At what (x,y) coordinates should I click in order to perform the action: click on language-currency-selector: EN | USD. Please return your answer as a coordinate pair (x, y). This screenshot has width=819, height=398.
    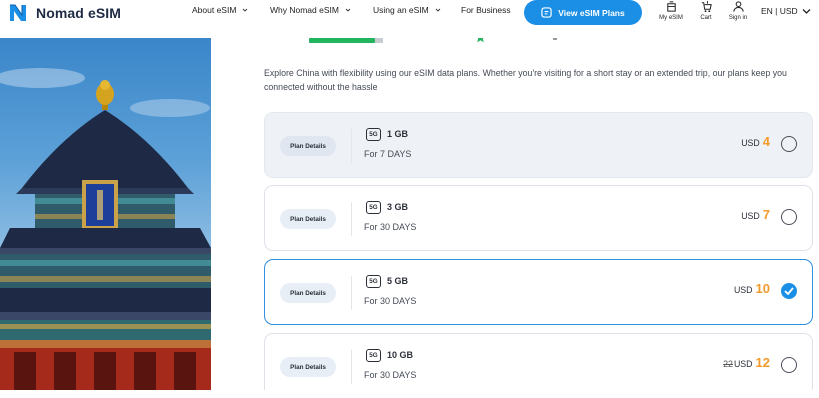
    Looking at the image, I should click on (786, 11).